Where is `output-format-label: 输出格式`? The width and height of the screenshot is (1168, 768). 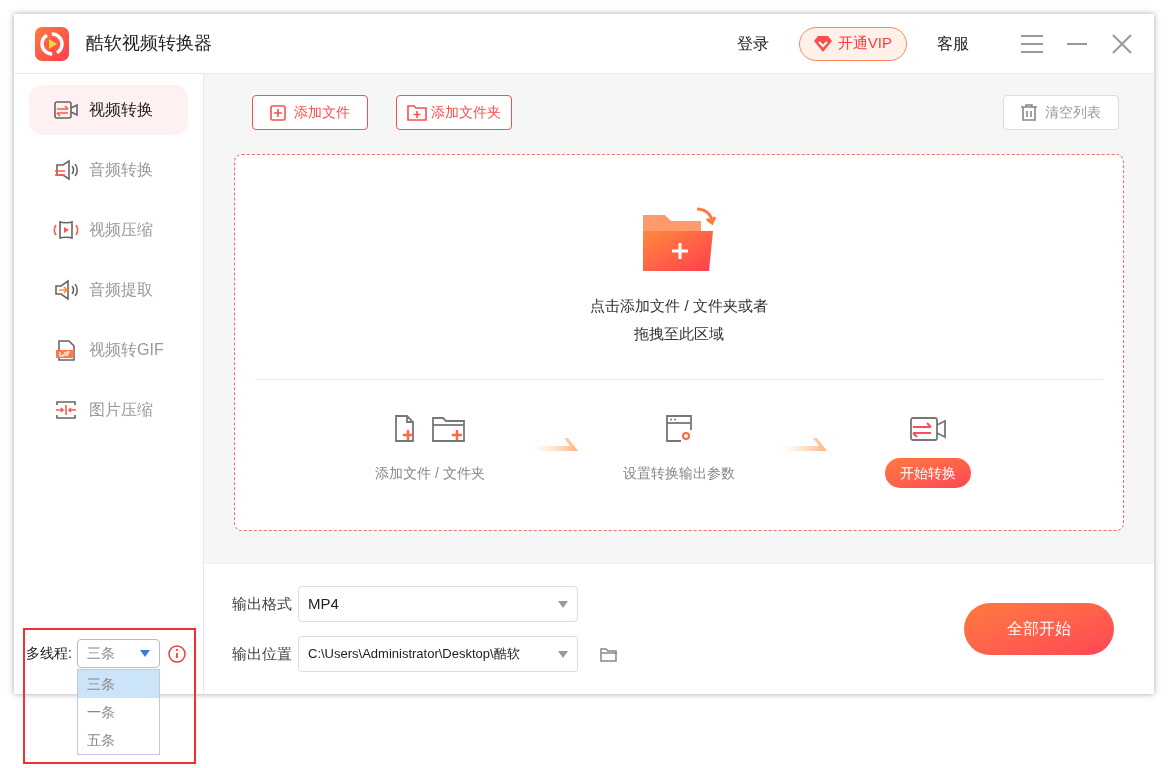
output-format-label: 输出格式 is located at coordinates (262, 603).